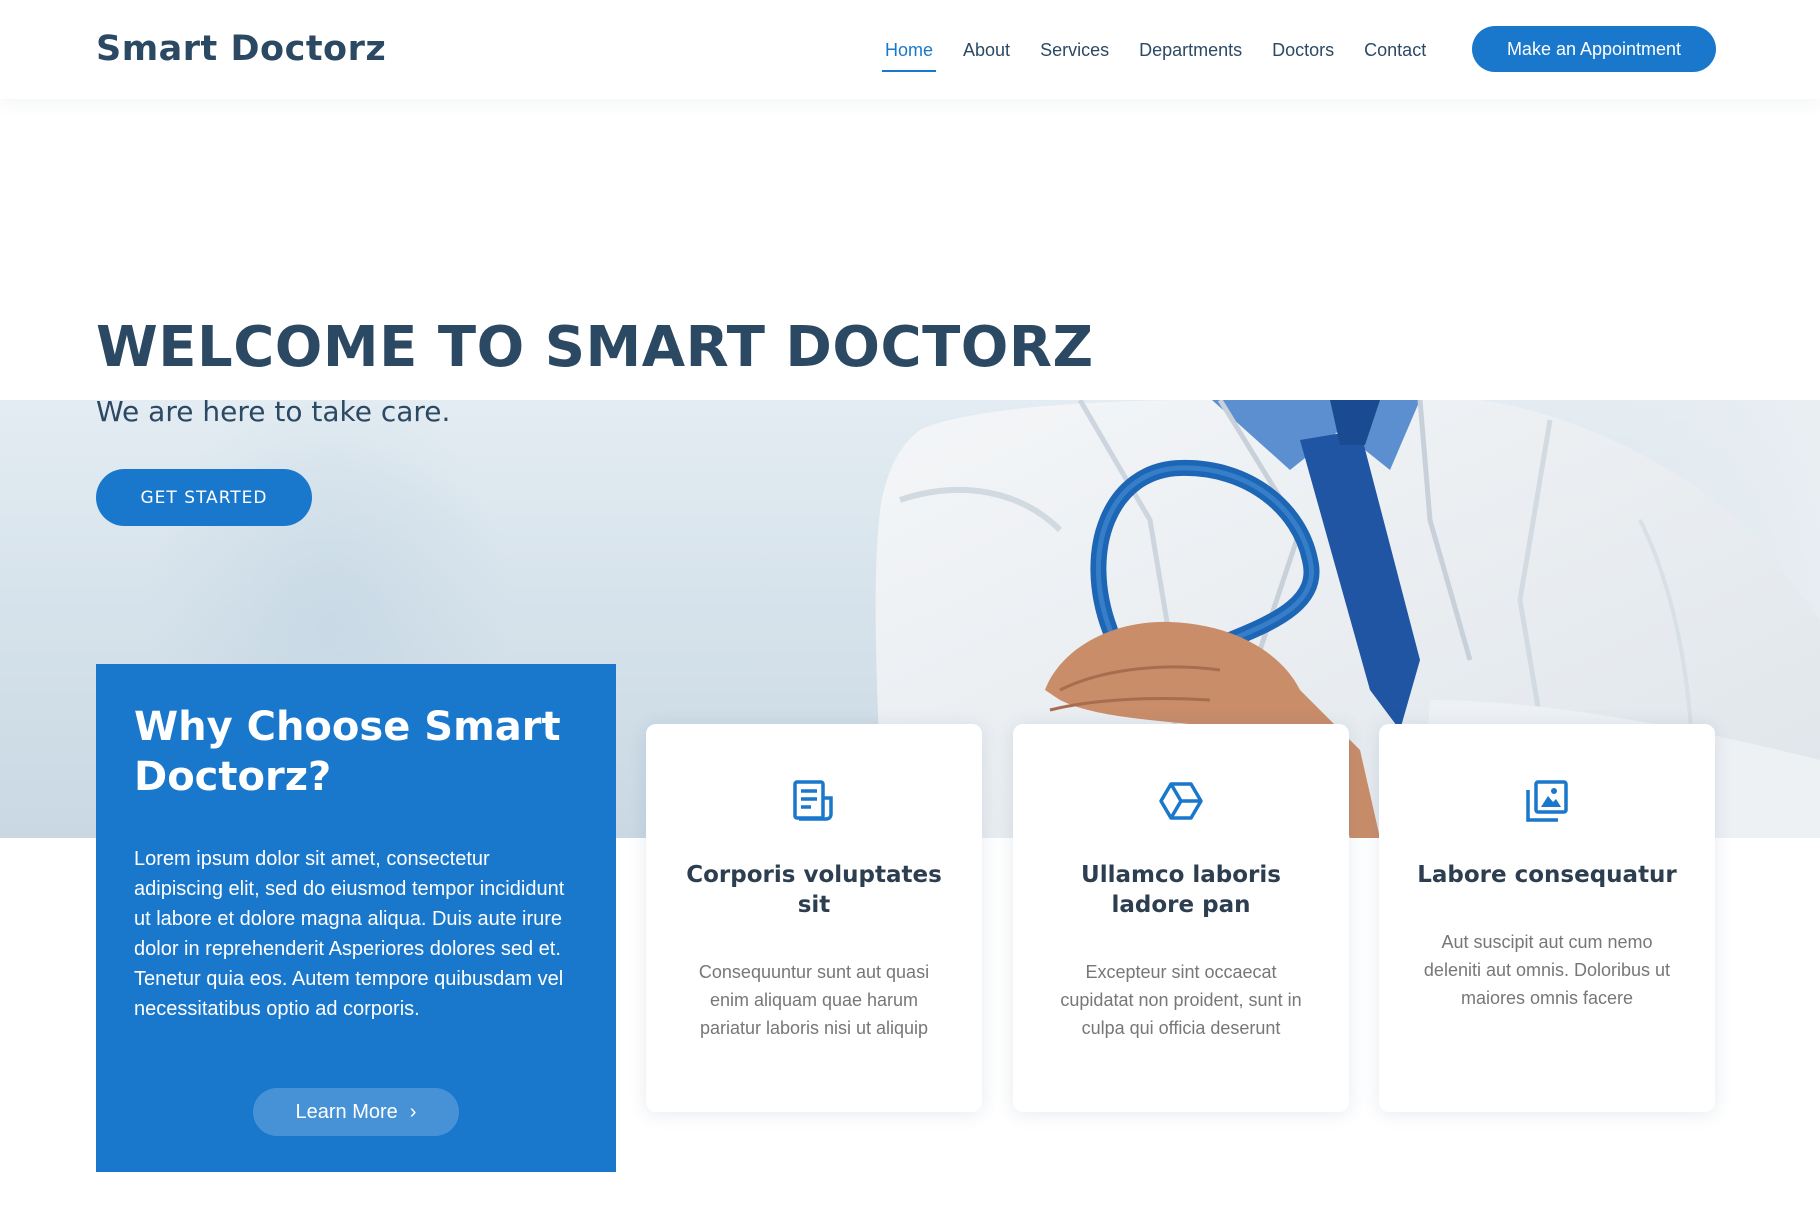 The height and width of the screenshot is (1217, 1820). Describe the element at coordinates (1547, 801) in the screenshot. I see `images-icon` at that location.